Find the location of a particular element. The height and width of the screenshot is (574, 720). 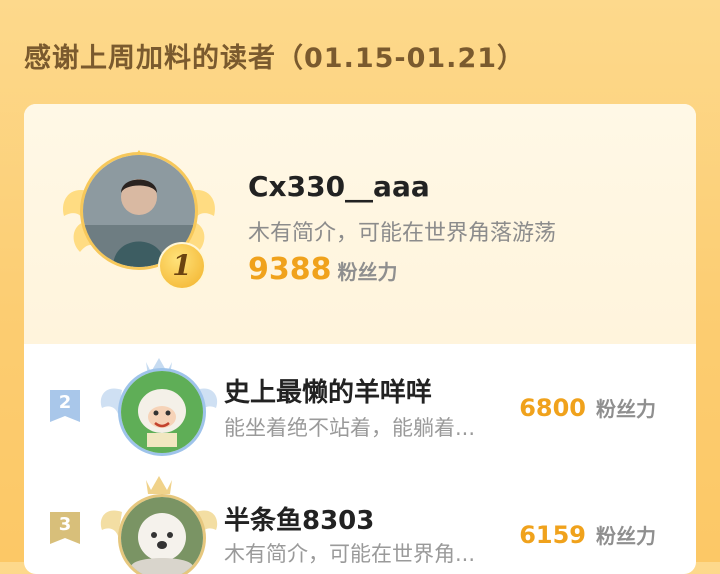

reader-name: 半条鱼8303 is located at coordinates (299, 518).